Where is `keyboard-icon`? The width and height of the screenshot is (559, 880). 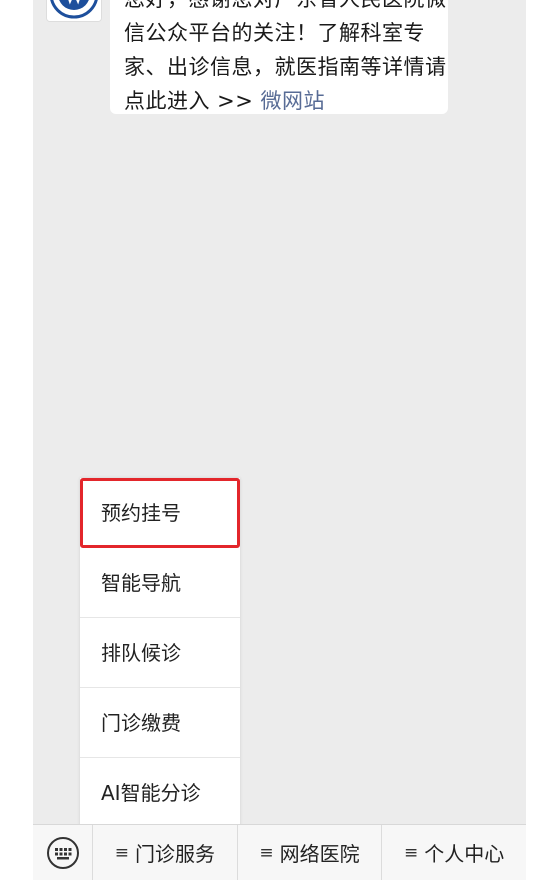
keyboard-icon is located at coordinates (62, 852).